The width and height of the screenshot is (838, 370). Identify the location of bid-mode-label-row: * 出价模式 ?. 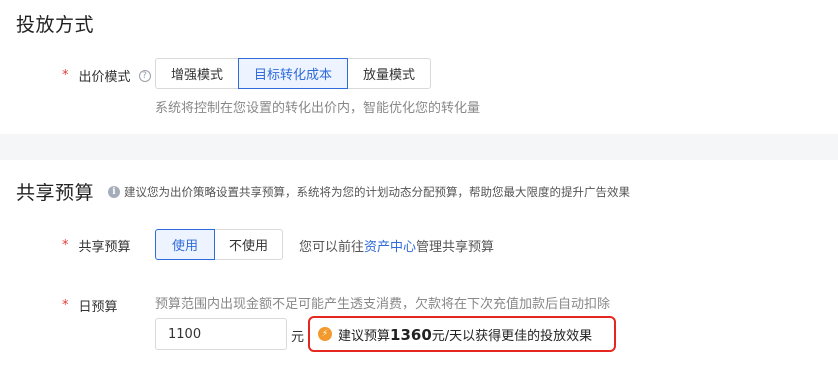
(106, 75).